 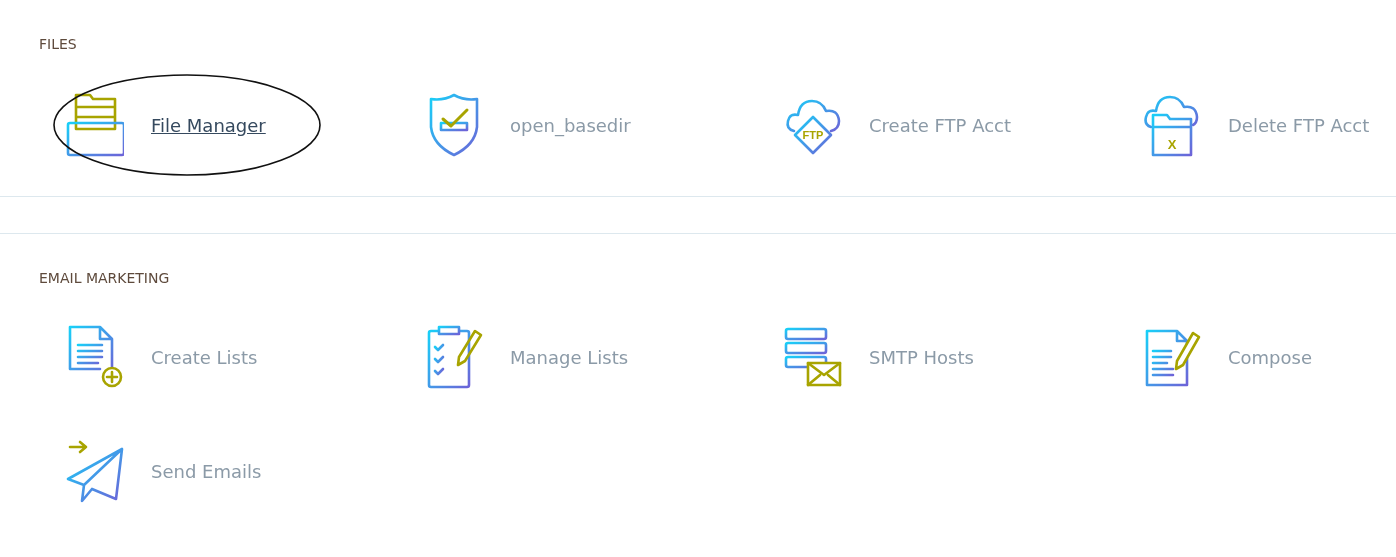 What do you see at coordinates (813, 357) in the screenshot?
I see `server-mail-icon` at bounding box center [813, 357].